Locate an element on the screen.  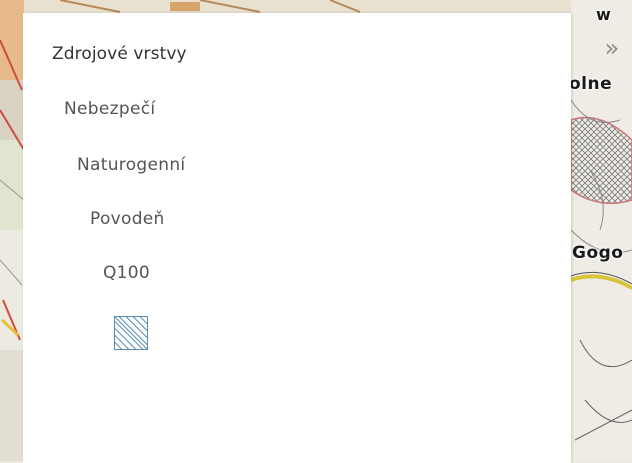
legend-group-label: Naturogenní is located at coordinates (131, 165).